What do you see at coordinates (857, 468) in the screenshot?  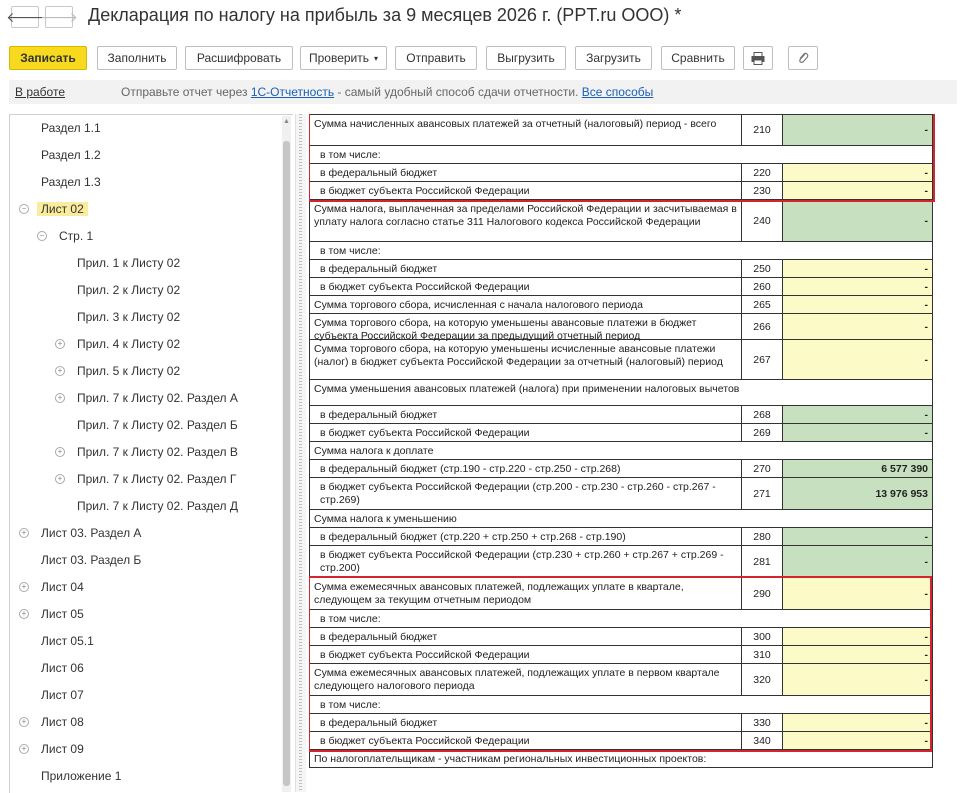 I see `row-value-field: 6 577 390` at bounding box center [857, 468].